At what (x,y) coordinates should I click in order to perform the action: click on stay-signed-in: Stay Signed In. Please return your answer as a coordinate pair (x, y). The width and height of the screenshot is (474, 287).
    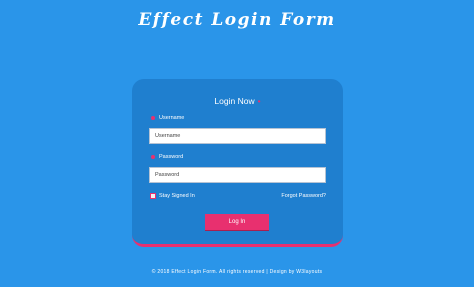
    Looking at the image, I should click on (172, 196).